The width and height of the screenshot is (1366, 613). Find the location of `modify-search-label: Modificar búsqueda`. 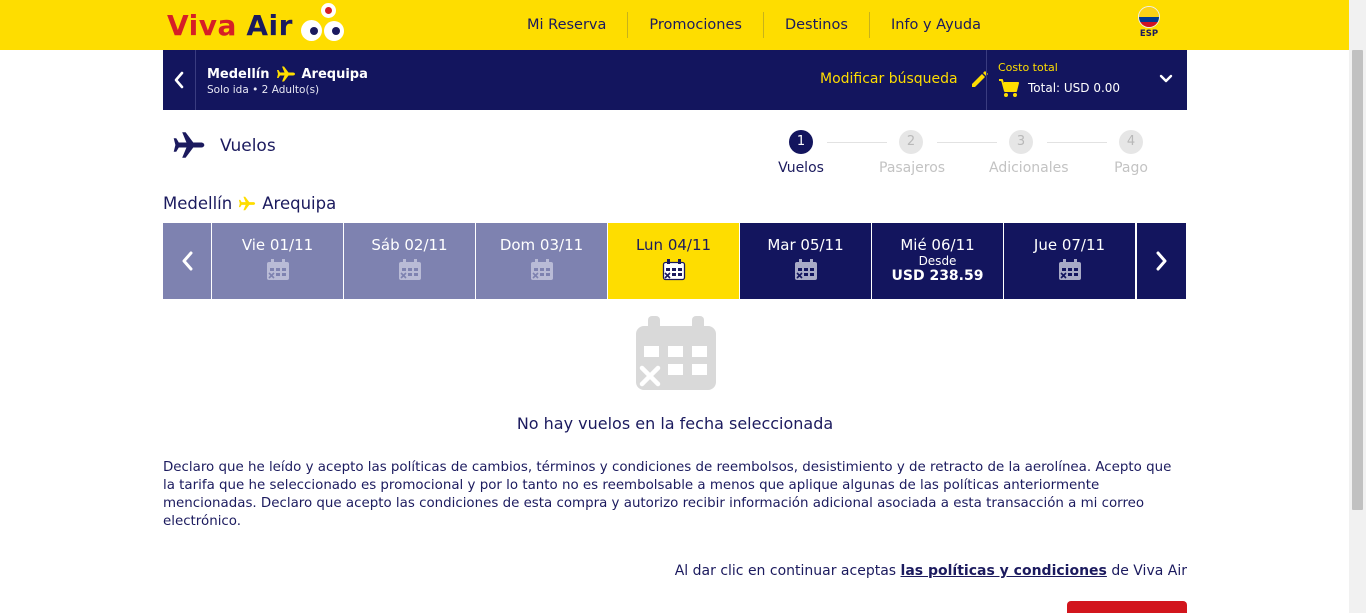

modify-search-label: Modificar búsqueda is located at coordinates (889, 79).